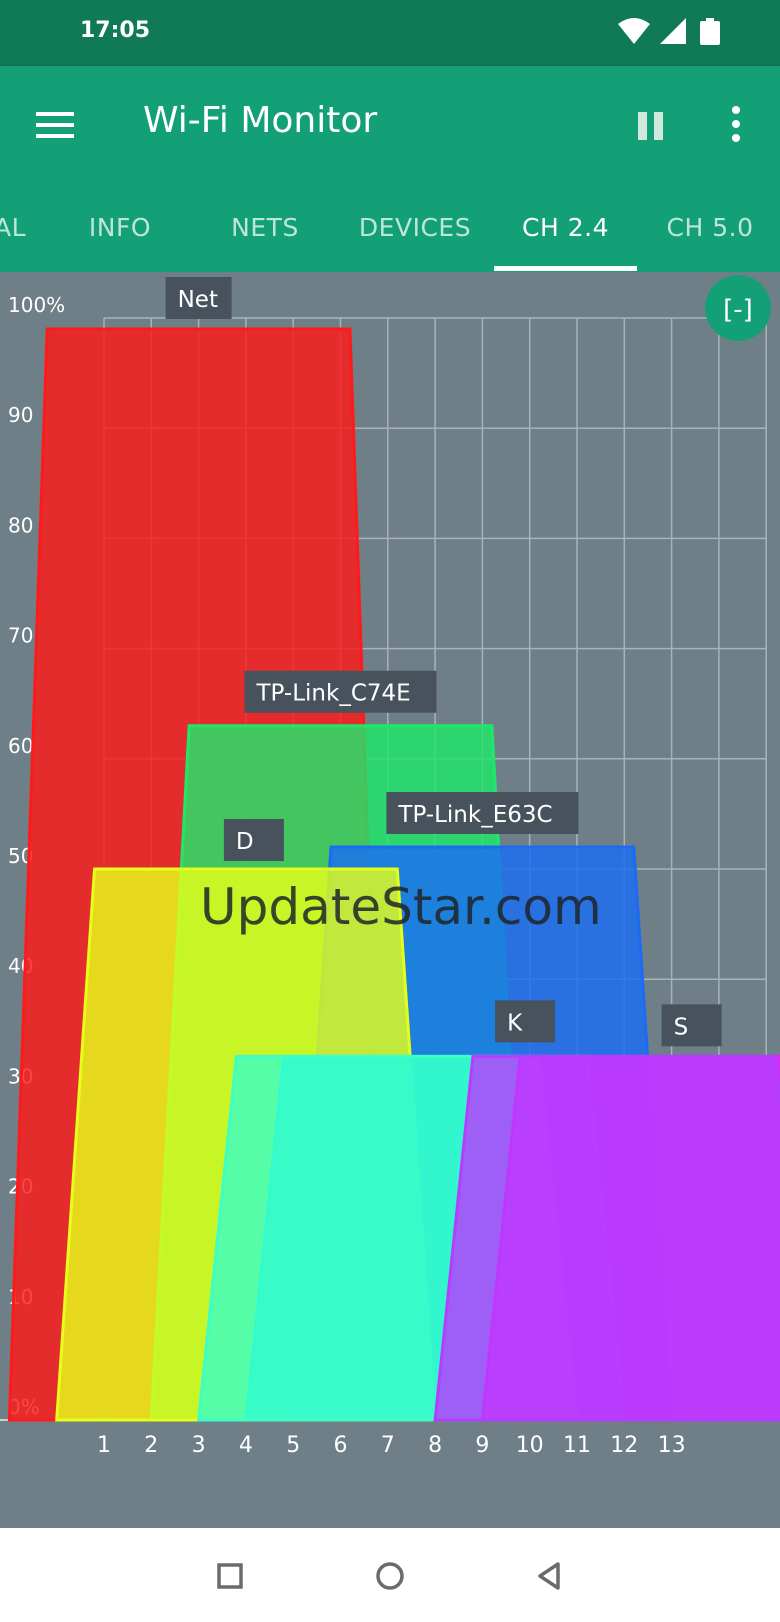 The height and width of the screenshot is (1622, 780). Describe the element at coordinates (20, 415) in the screenshot. I see `y-tick-label: 90` at that location.